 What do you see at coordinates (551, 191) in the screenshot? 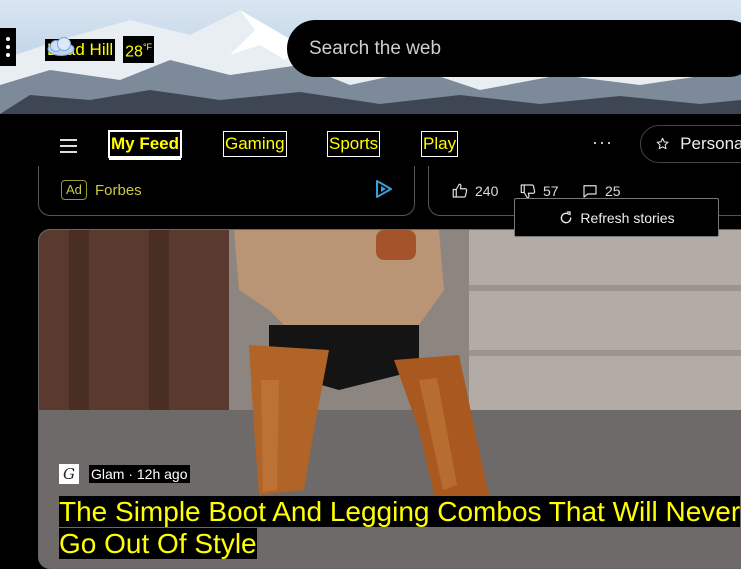
I see `dislike-count: 57` at bounding box center [551, 191].